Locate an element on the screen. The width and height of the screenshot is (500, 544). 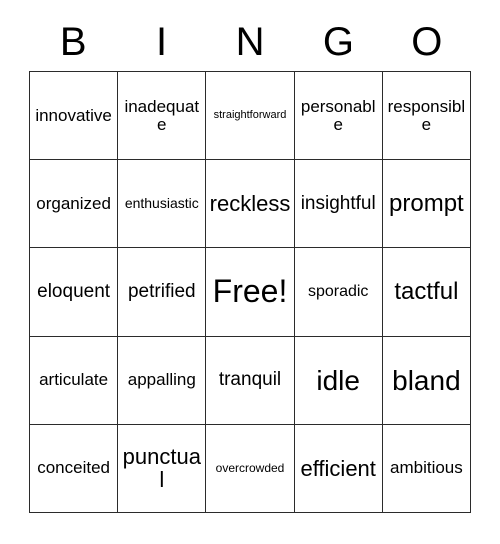
header-letter-n: N is located at coordinates (250, 41).